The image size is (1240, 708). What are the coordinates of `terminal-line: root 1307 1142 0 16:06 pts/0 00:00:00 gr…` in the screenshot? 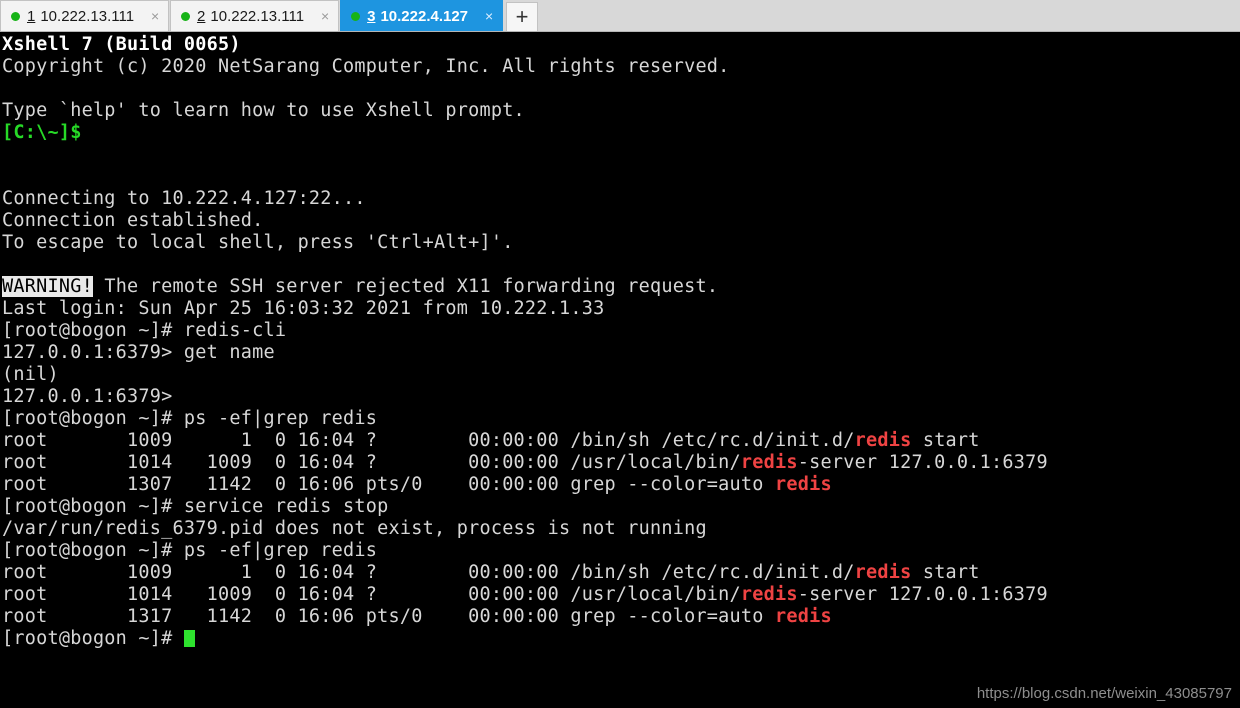 It's located at (417, 484).